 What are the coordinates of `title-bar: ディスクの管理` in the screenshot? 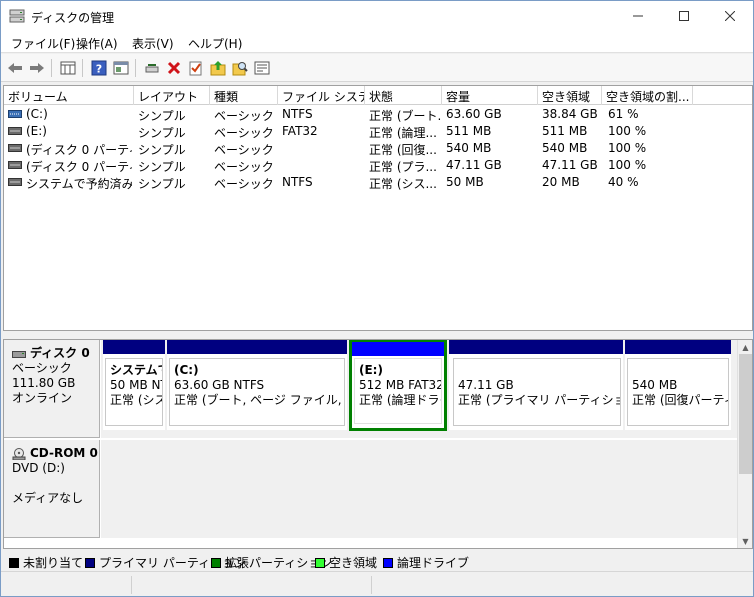 It's located at (377, 16).